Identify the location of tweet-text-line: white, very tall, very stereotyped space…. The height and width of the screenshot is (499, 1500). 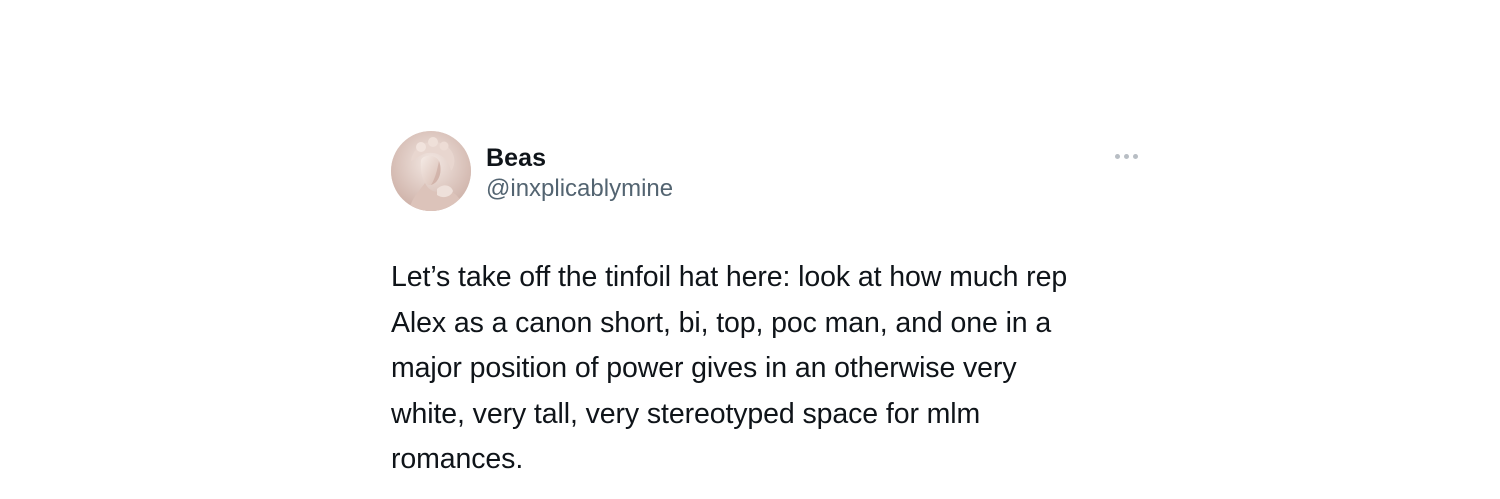
(686, 413).